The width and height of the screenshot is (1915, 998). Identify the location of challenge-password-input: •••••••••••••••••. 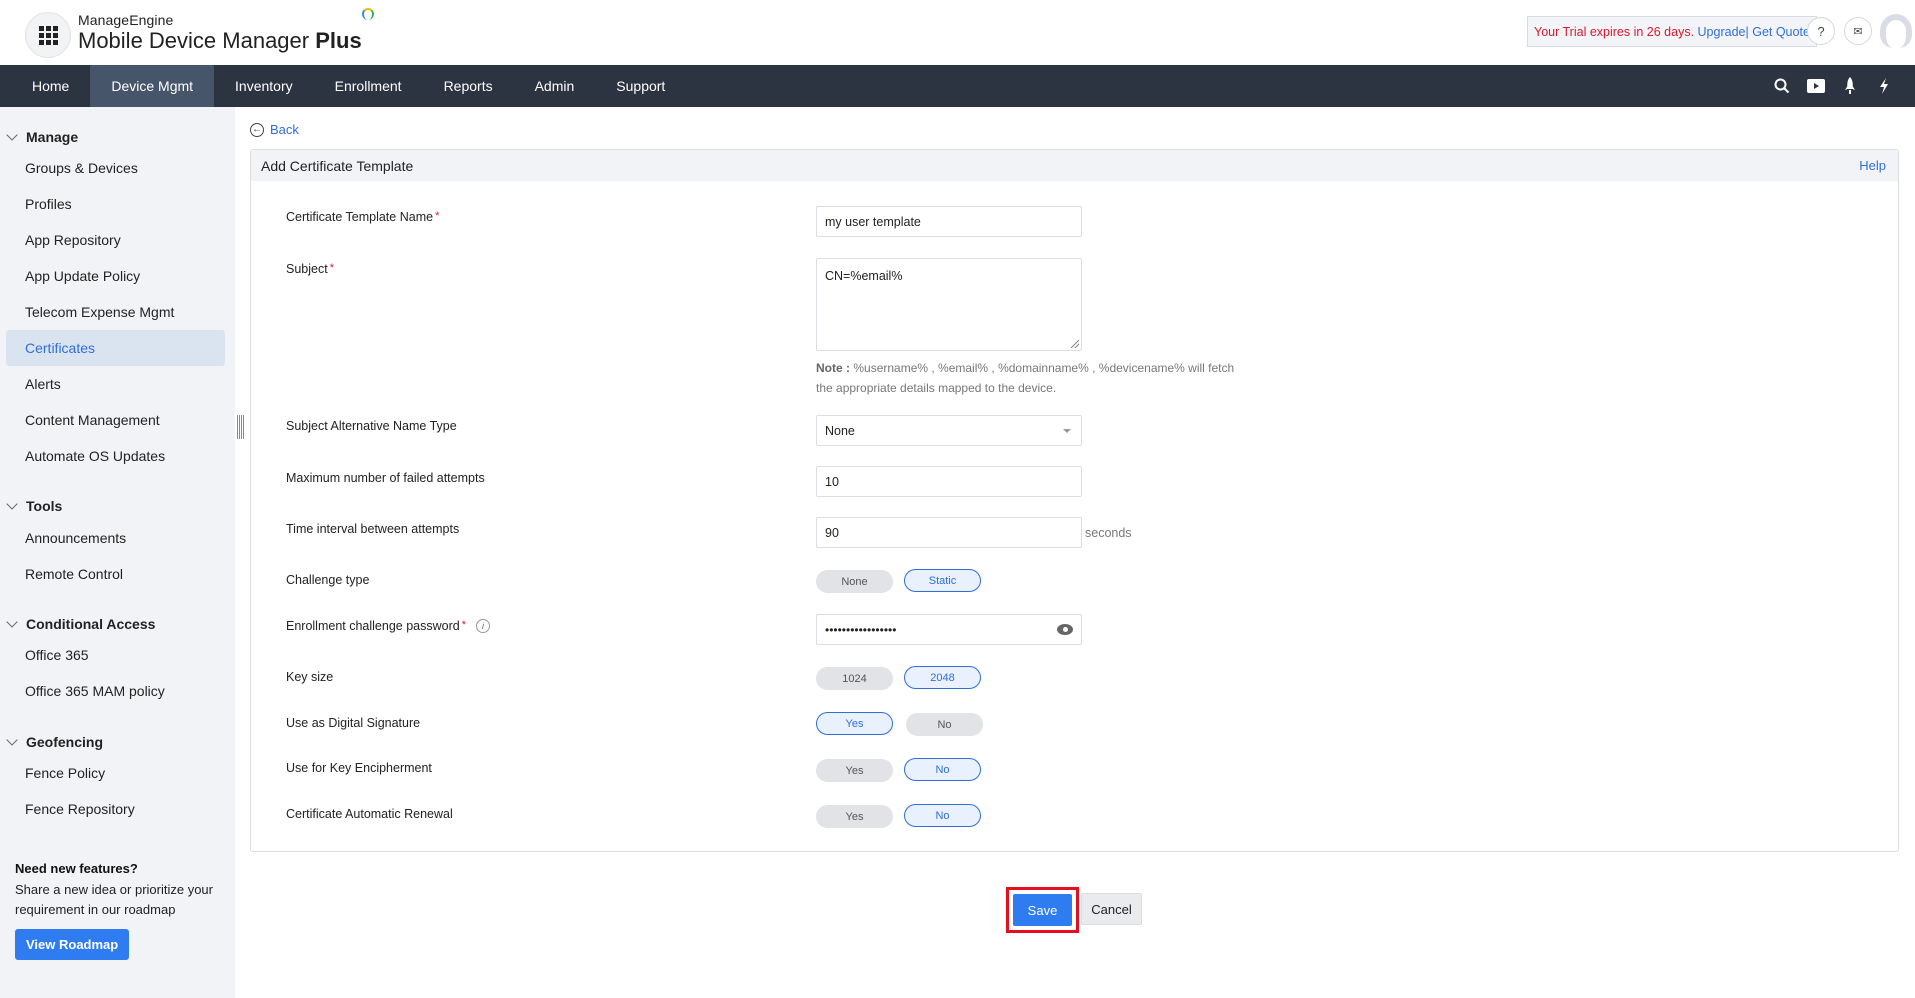
(949, 629).